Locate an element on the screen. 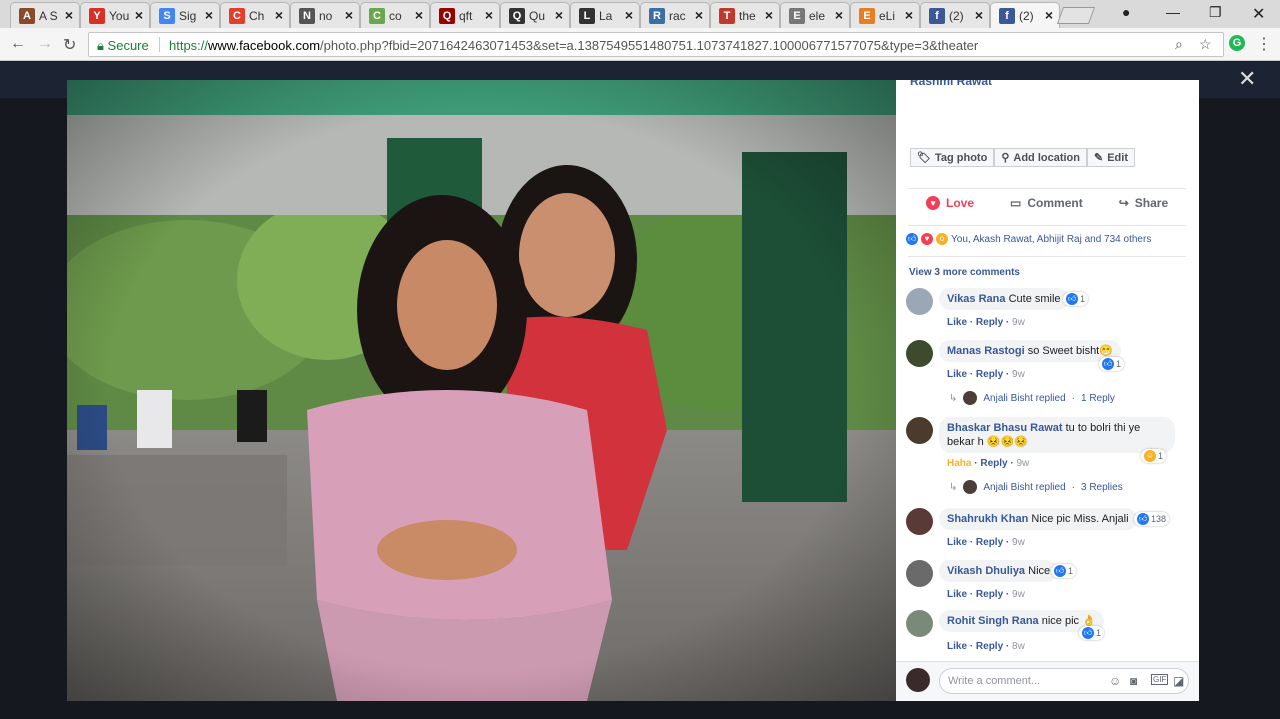 The height and width of the screenshot is (719, 1280). bookmark-star-icon: ☆ is located at coordinates (1205, 44).